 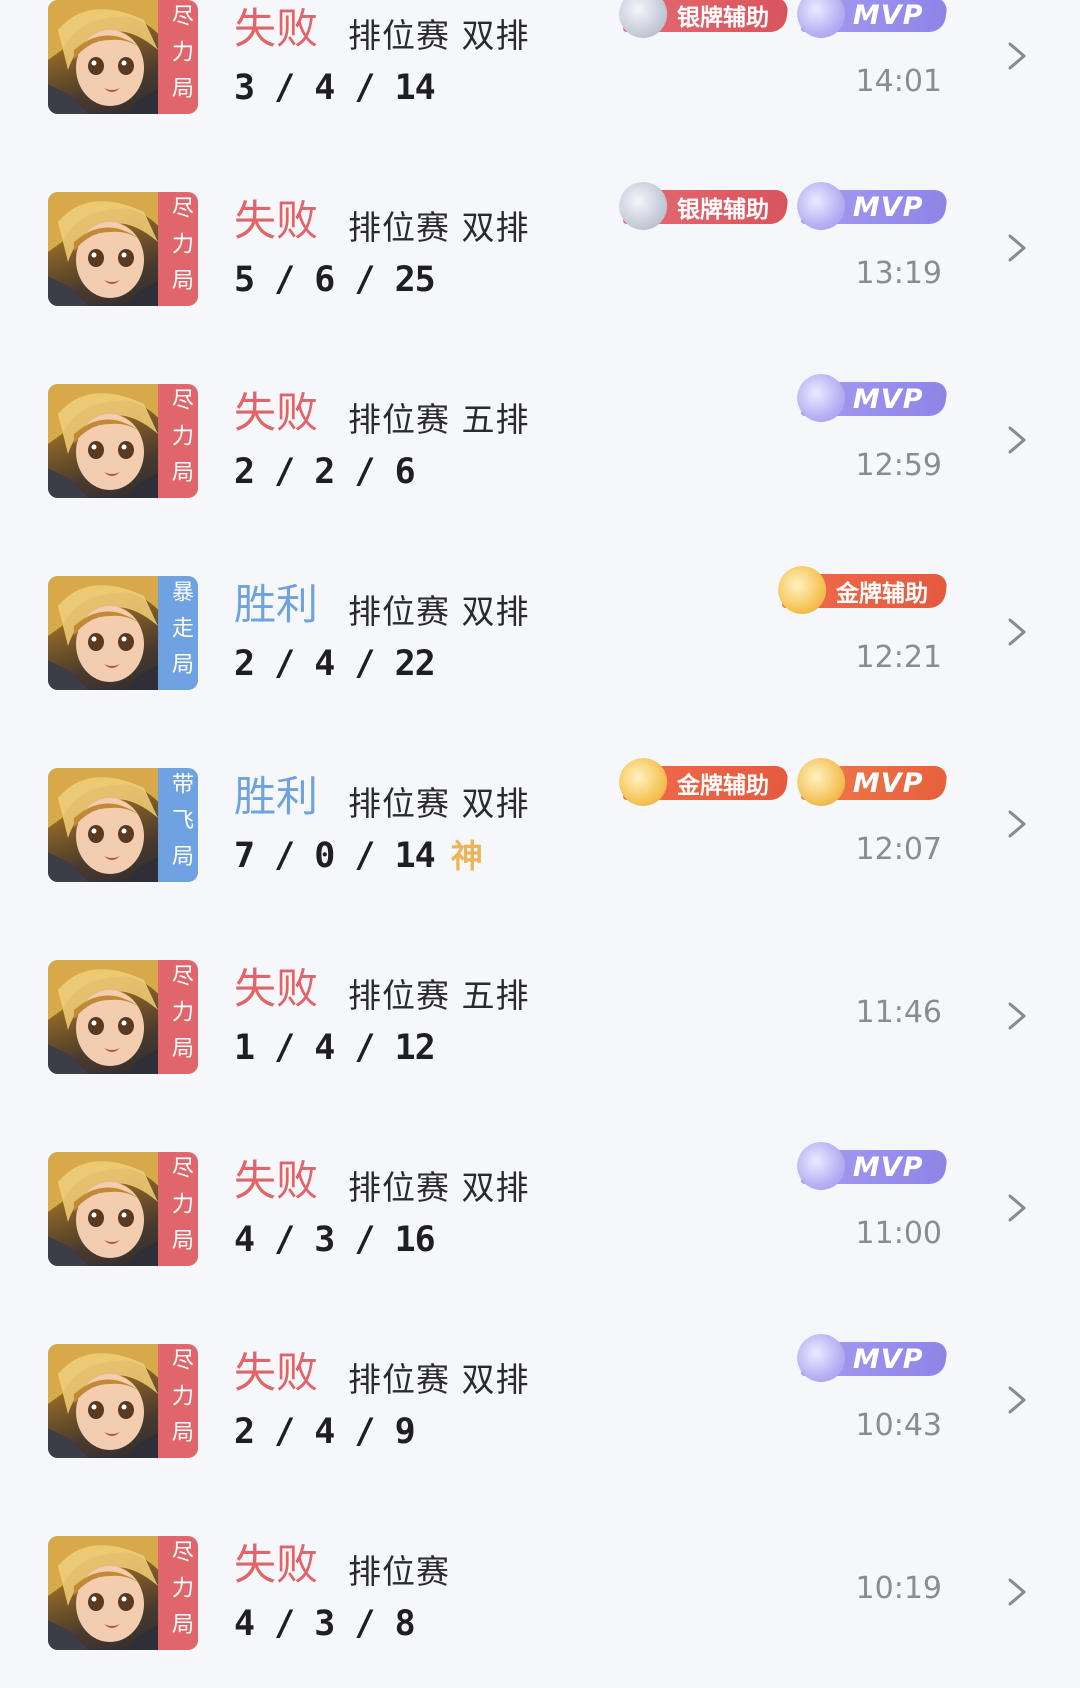 I want to click on achievement-badges: 金牌辅助, so click(x=863, y=590).